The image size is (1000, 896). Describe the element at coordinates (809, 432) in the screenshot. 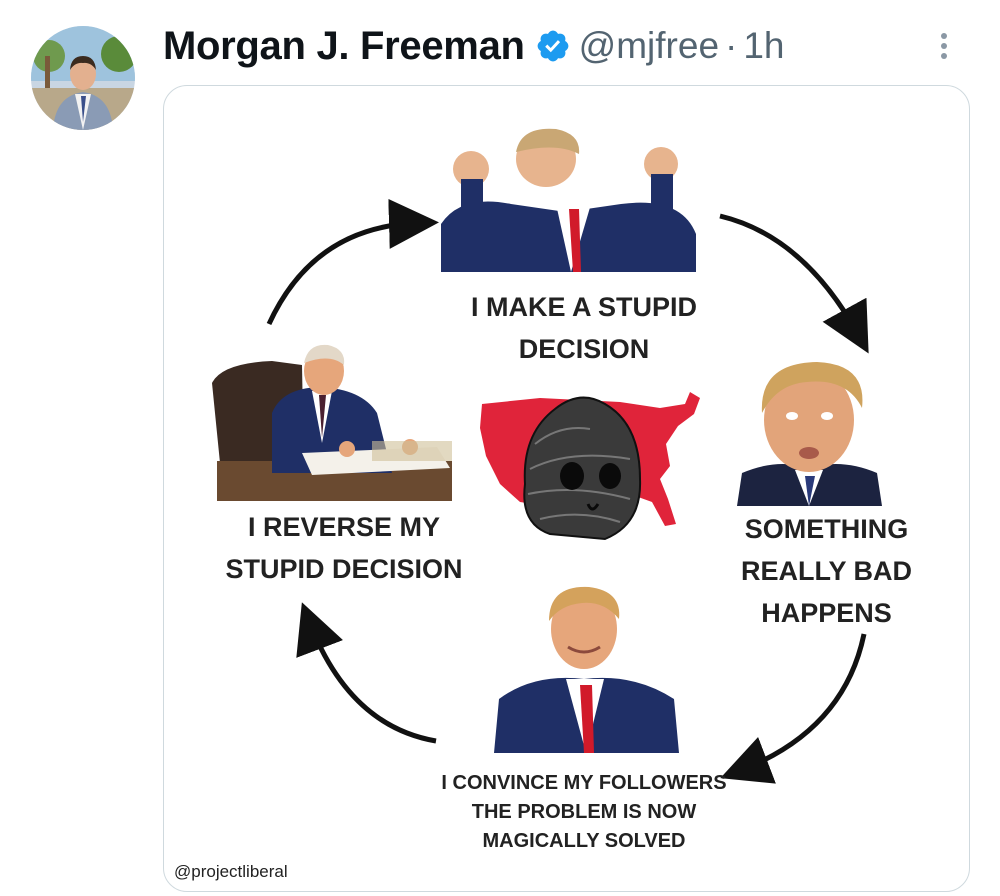

I see `photo-right` at that location.